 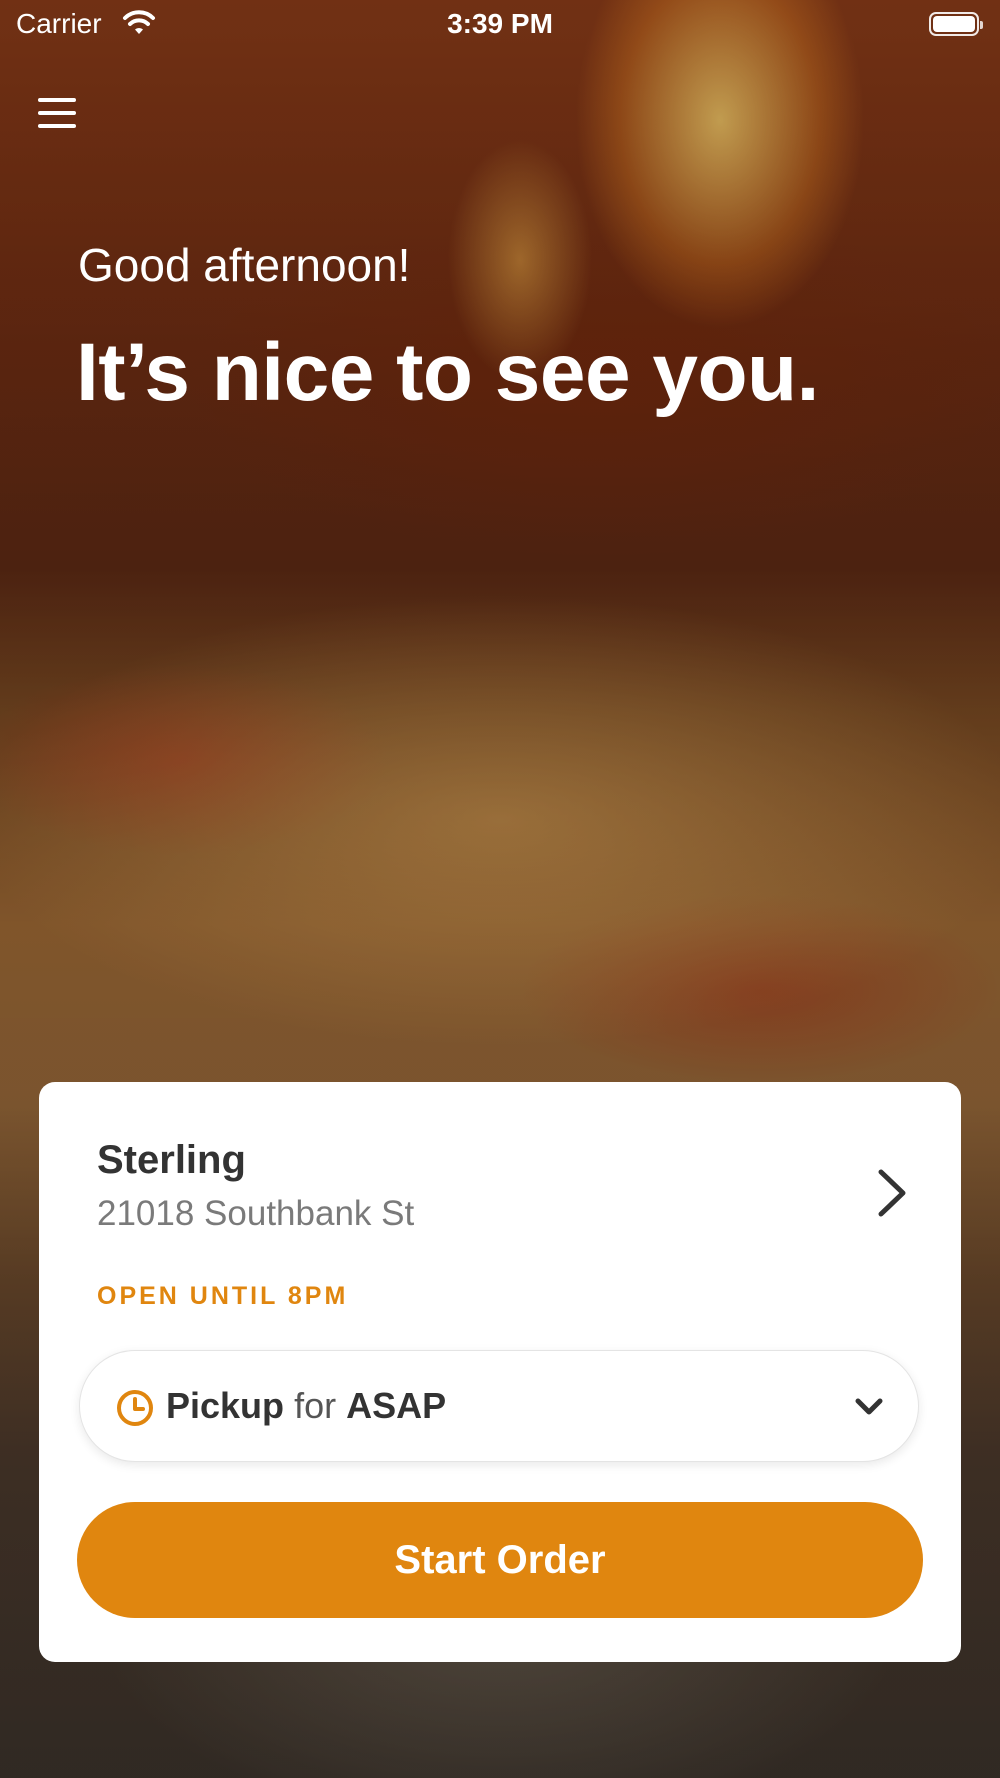 I want to click on chevron-right-icon, so click(x=892, y=1193).